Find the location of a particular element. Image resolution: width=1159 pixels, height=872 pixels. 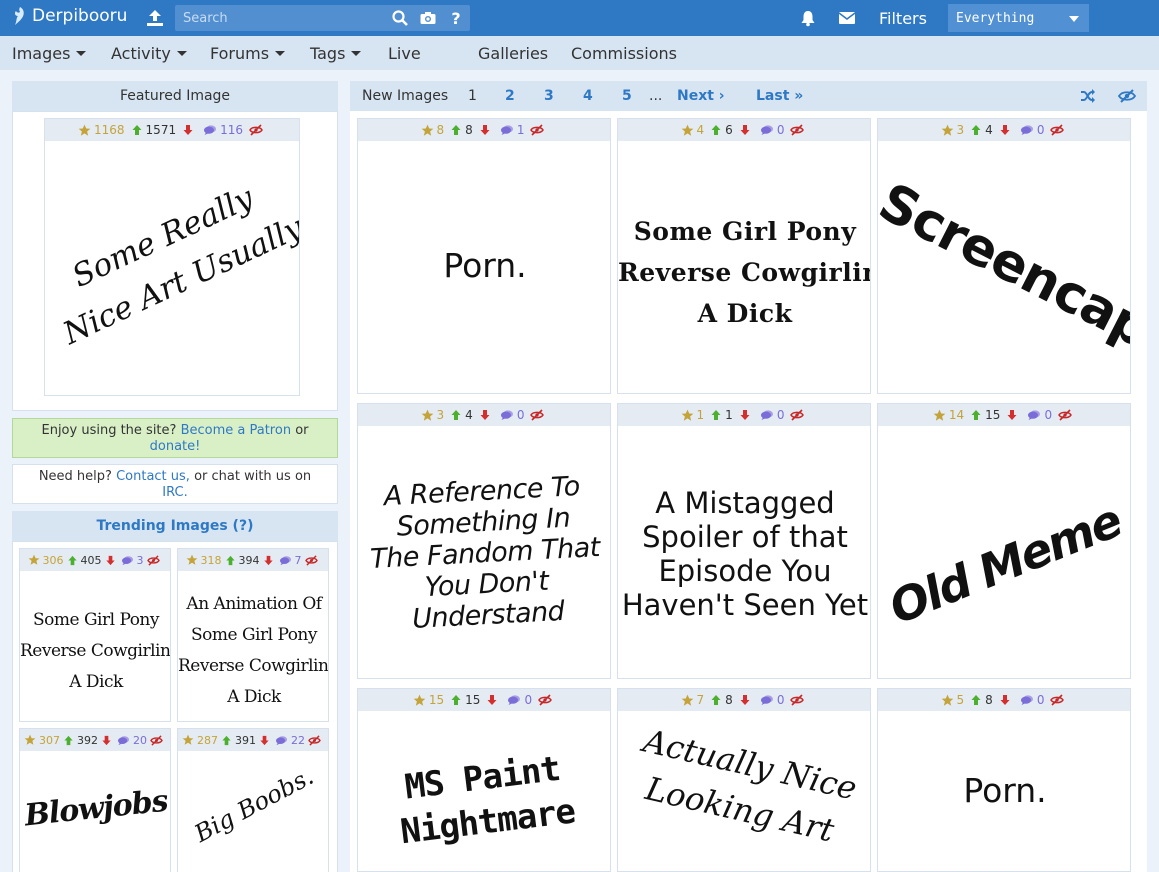

last-page-link: Last » is located at coordinates (779, 96).